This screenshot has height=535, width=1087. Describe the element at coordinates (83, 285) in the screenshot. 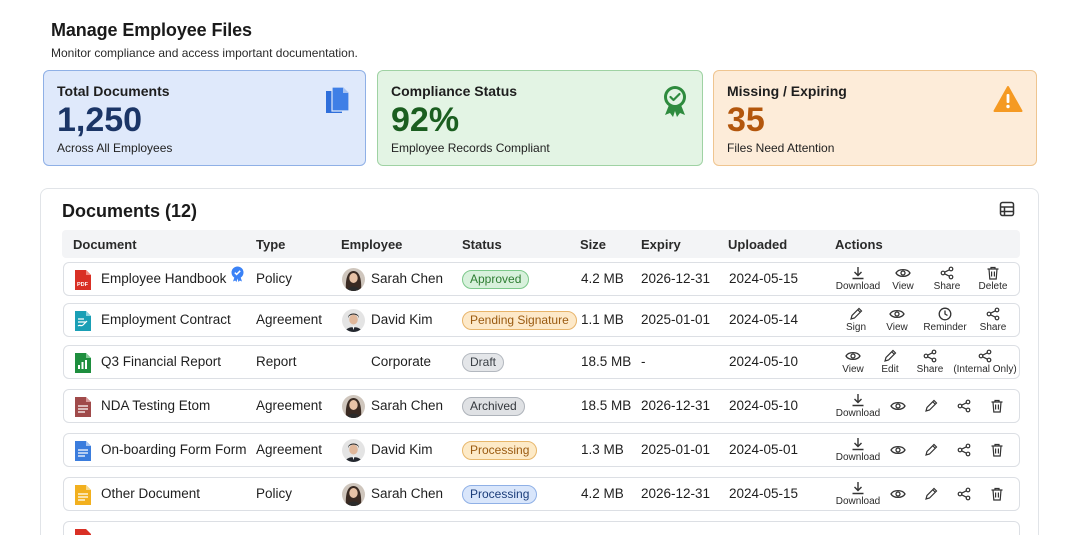

I see `svg-text: PDF` at that location.